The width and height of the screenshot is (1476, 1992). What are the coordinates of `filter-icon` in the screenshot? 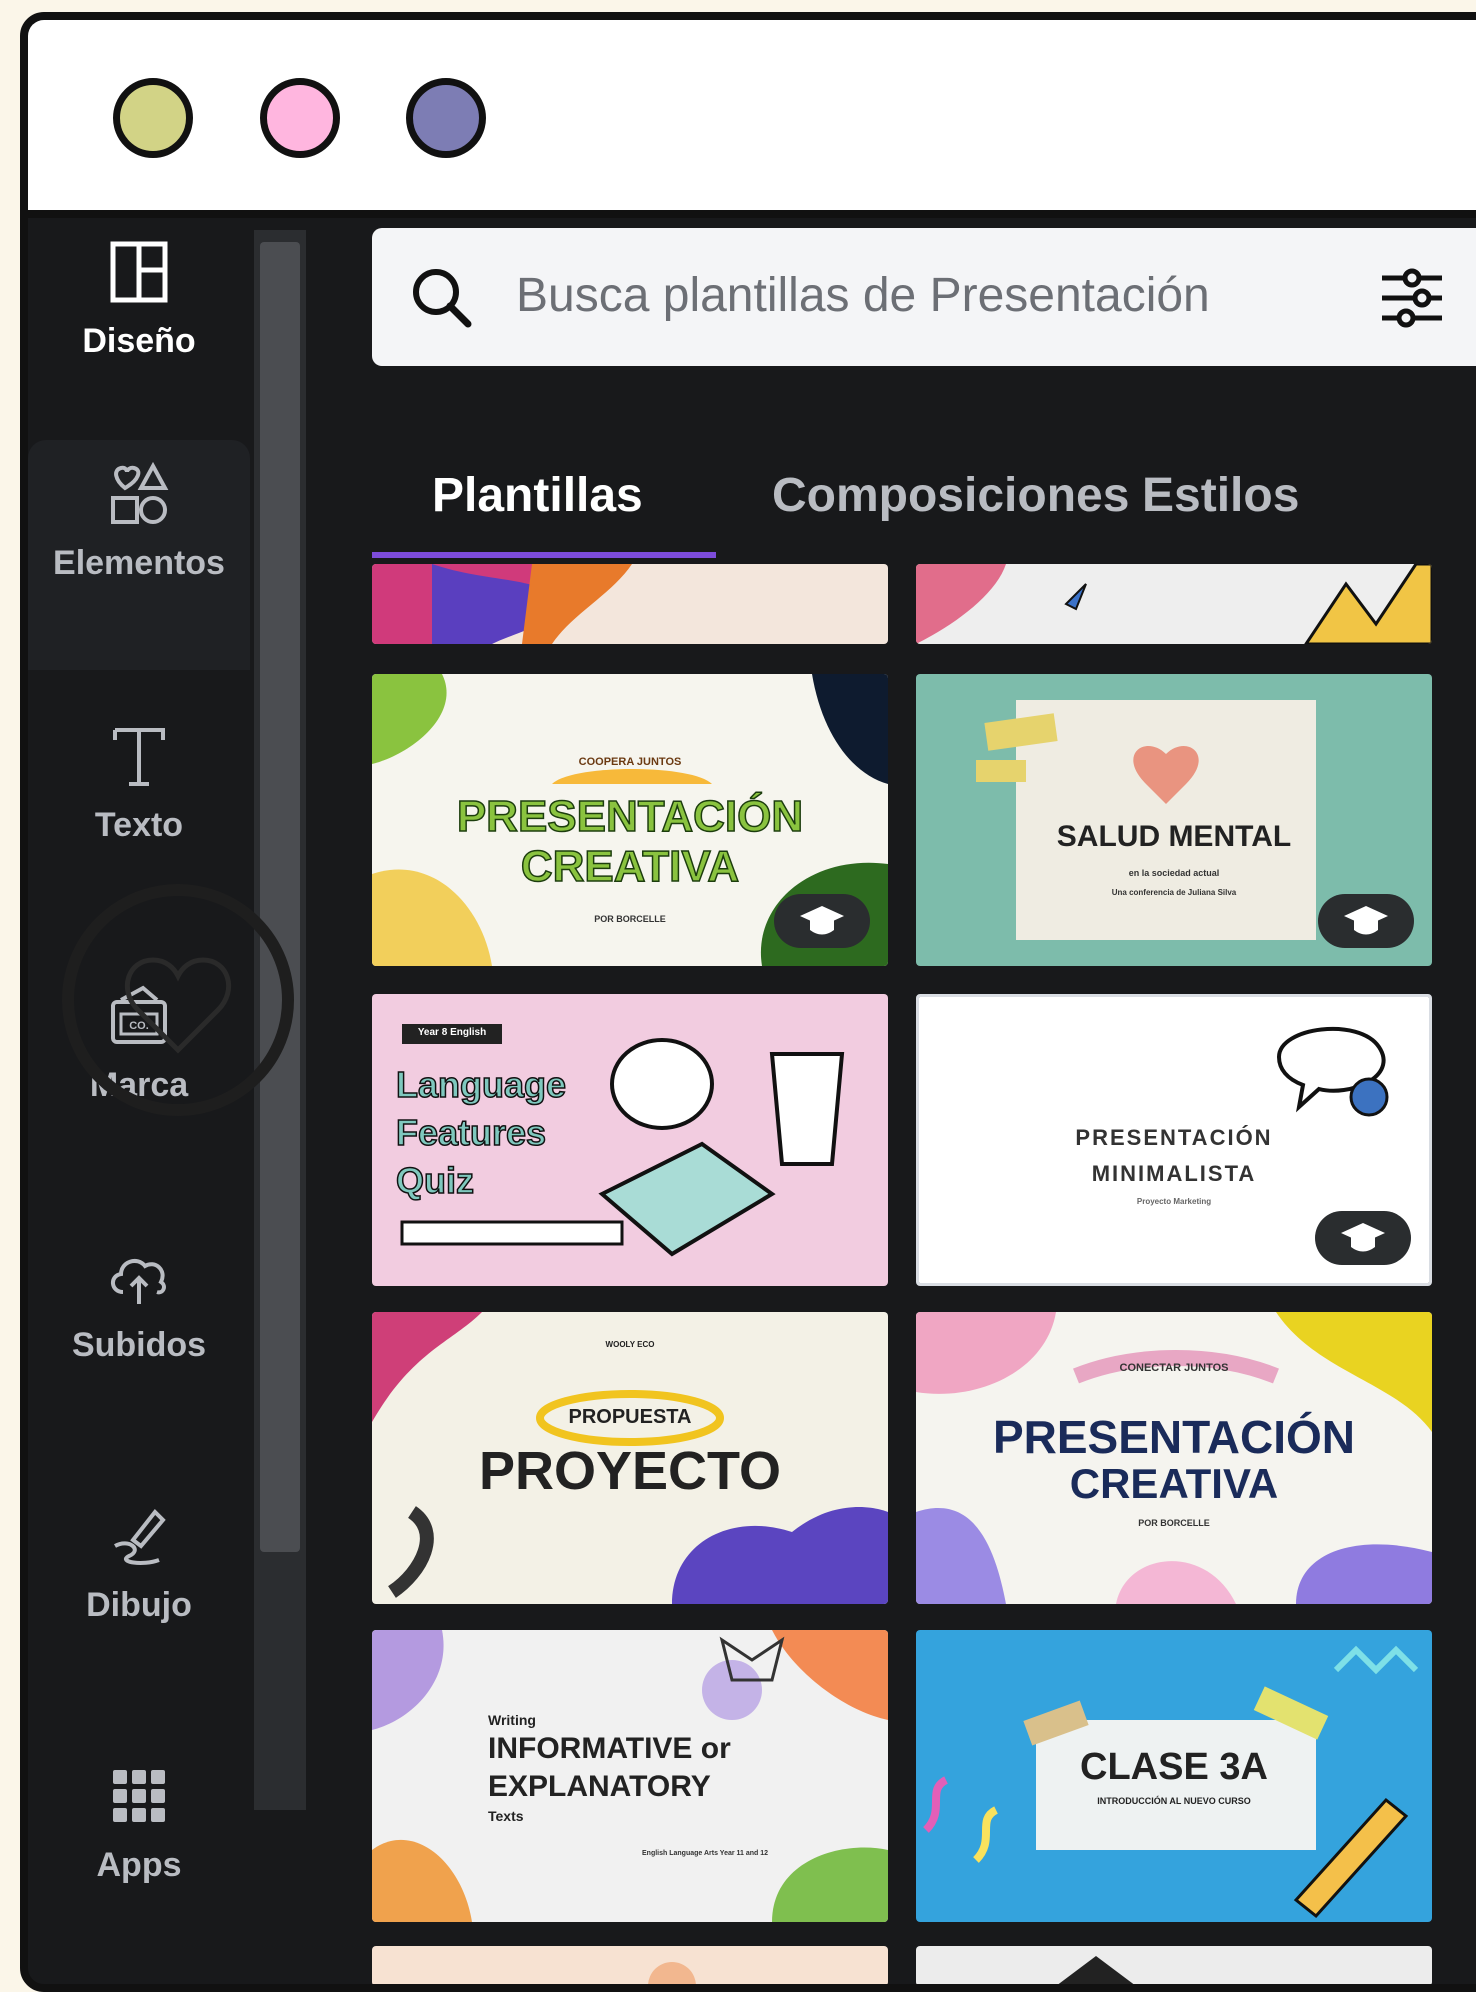 It's located at (1412, 298).